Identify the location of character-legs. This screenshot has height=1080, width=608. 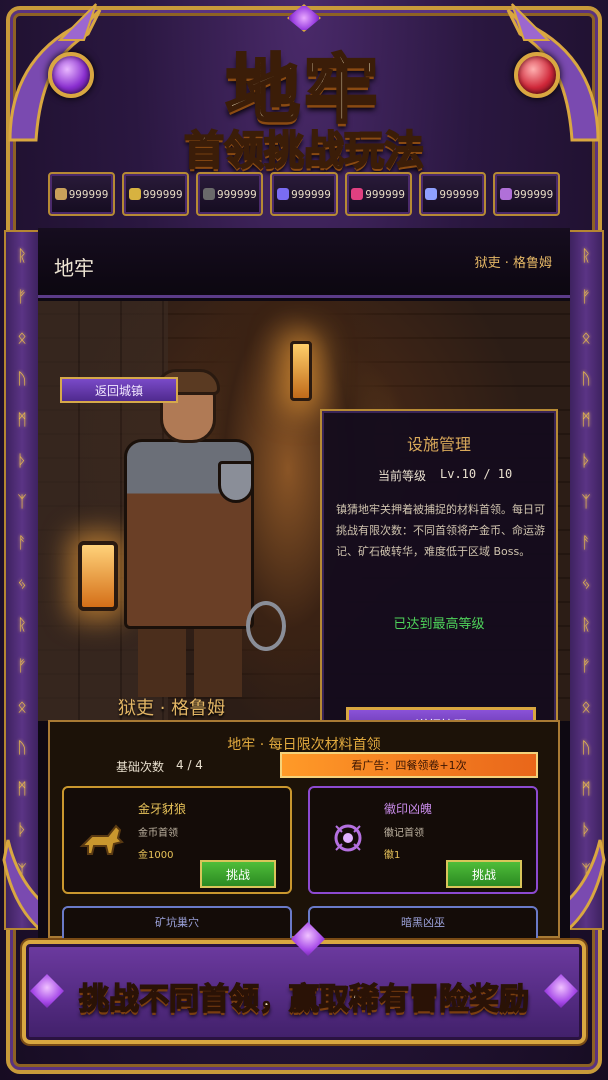
(190, 659).